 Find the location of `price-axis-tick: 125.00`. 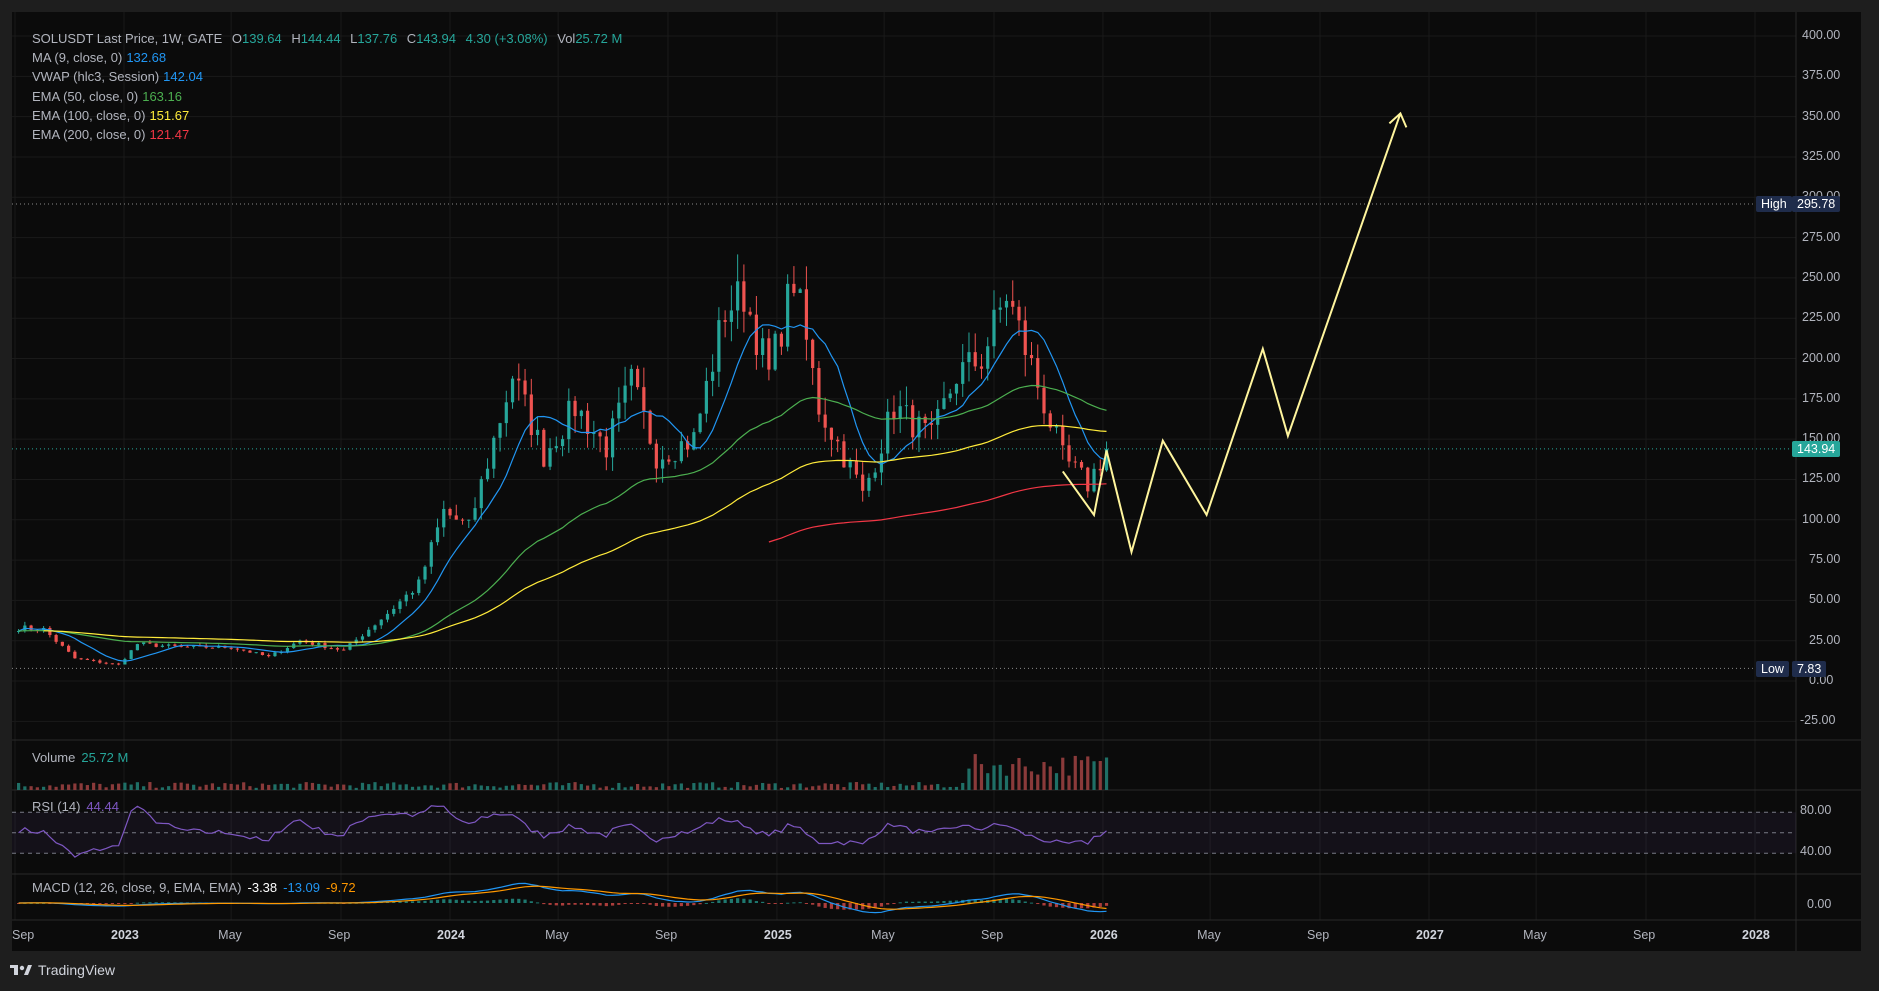

price-axis-tick: 125.00 is located at coordinates (1821, 478).